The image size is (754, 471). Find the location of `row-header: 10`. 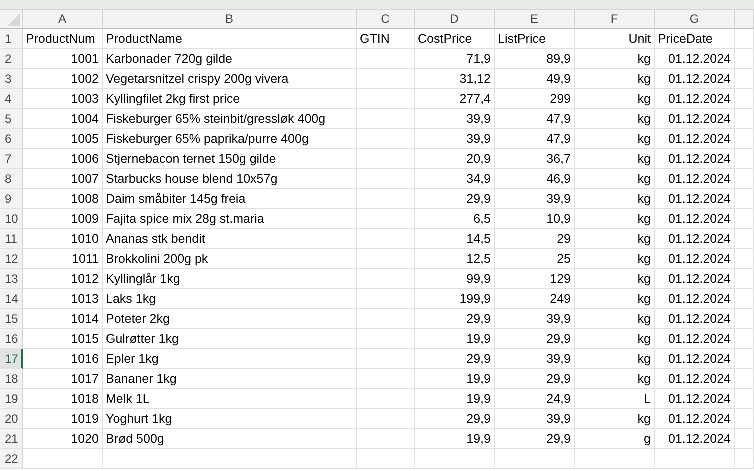

row-header: 10 is located at coordinates (11, 219).